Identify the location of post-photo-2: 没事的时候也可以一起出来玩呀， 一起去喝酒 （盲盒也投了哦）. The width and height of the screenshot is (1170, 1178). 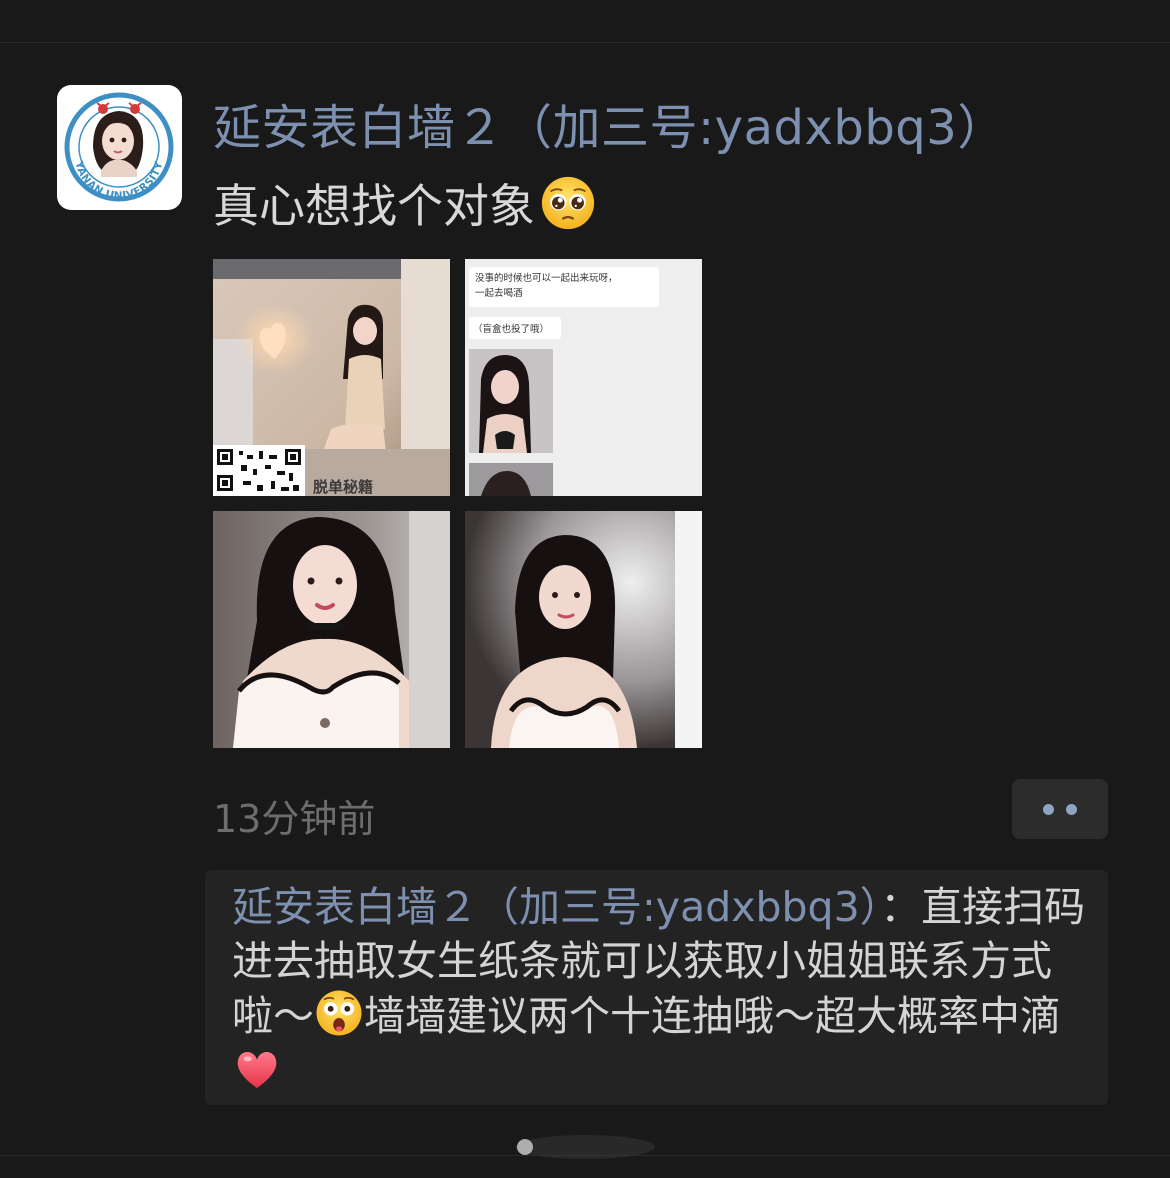
(583, 377).